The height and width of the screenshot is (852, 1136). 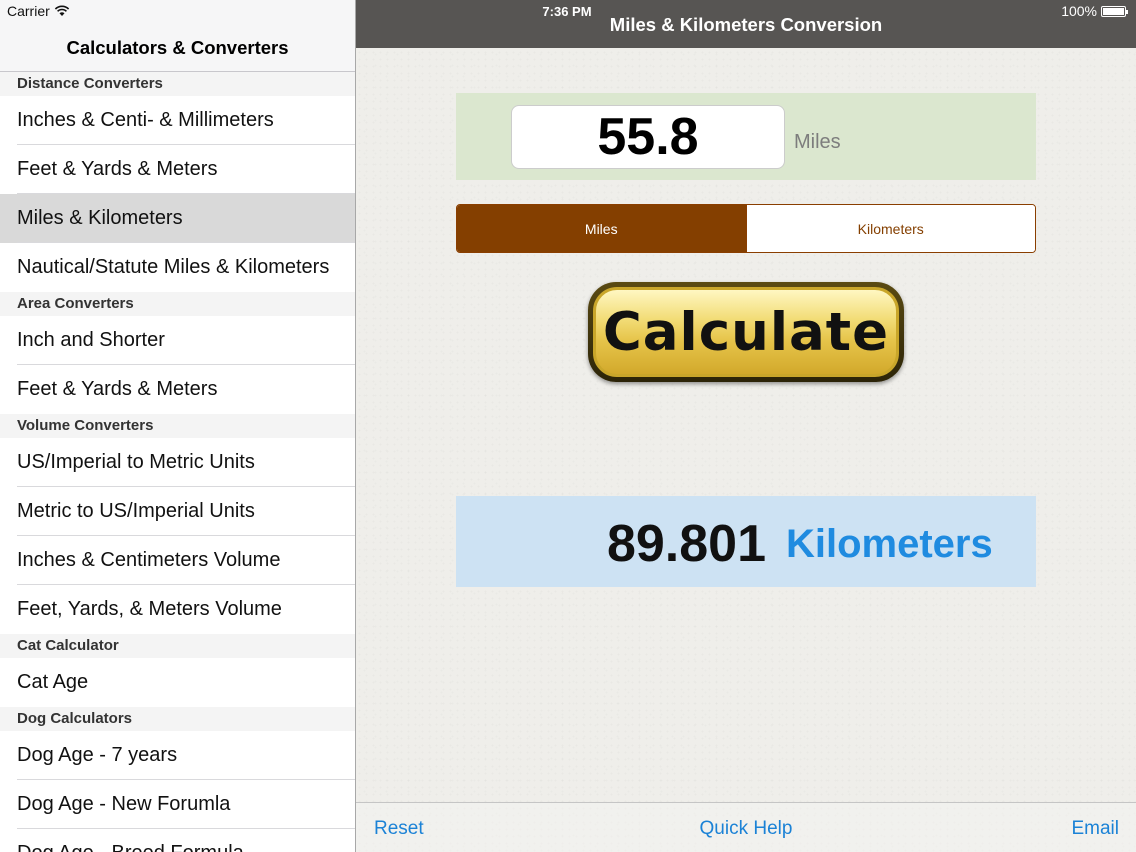 I want to click on list-item: Inches & Centi- & Millimeters, so click(x=177, y=120).